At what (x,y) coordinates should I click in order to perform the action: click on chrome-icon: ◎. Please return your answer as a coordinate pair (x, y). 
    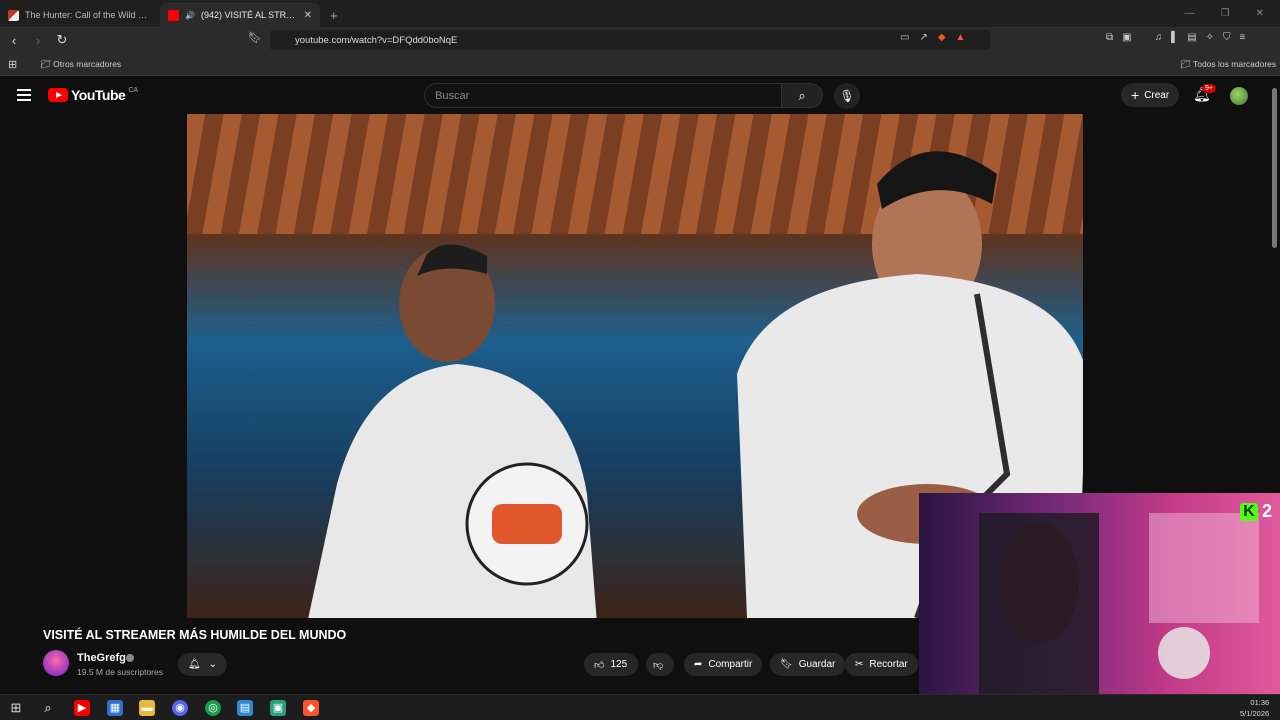
    Looking at the image, I should click on (213, 708).